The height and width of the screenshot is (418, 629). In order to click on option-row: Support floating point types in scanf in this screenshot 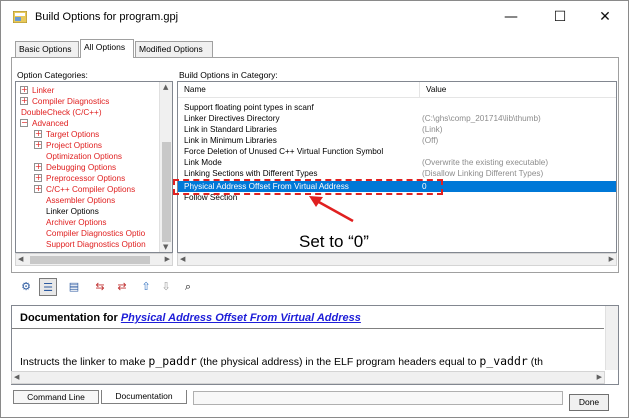, I will do `click(397, 107)`.